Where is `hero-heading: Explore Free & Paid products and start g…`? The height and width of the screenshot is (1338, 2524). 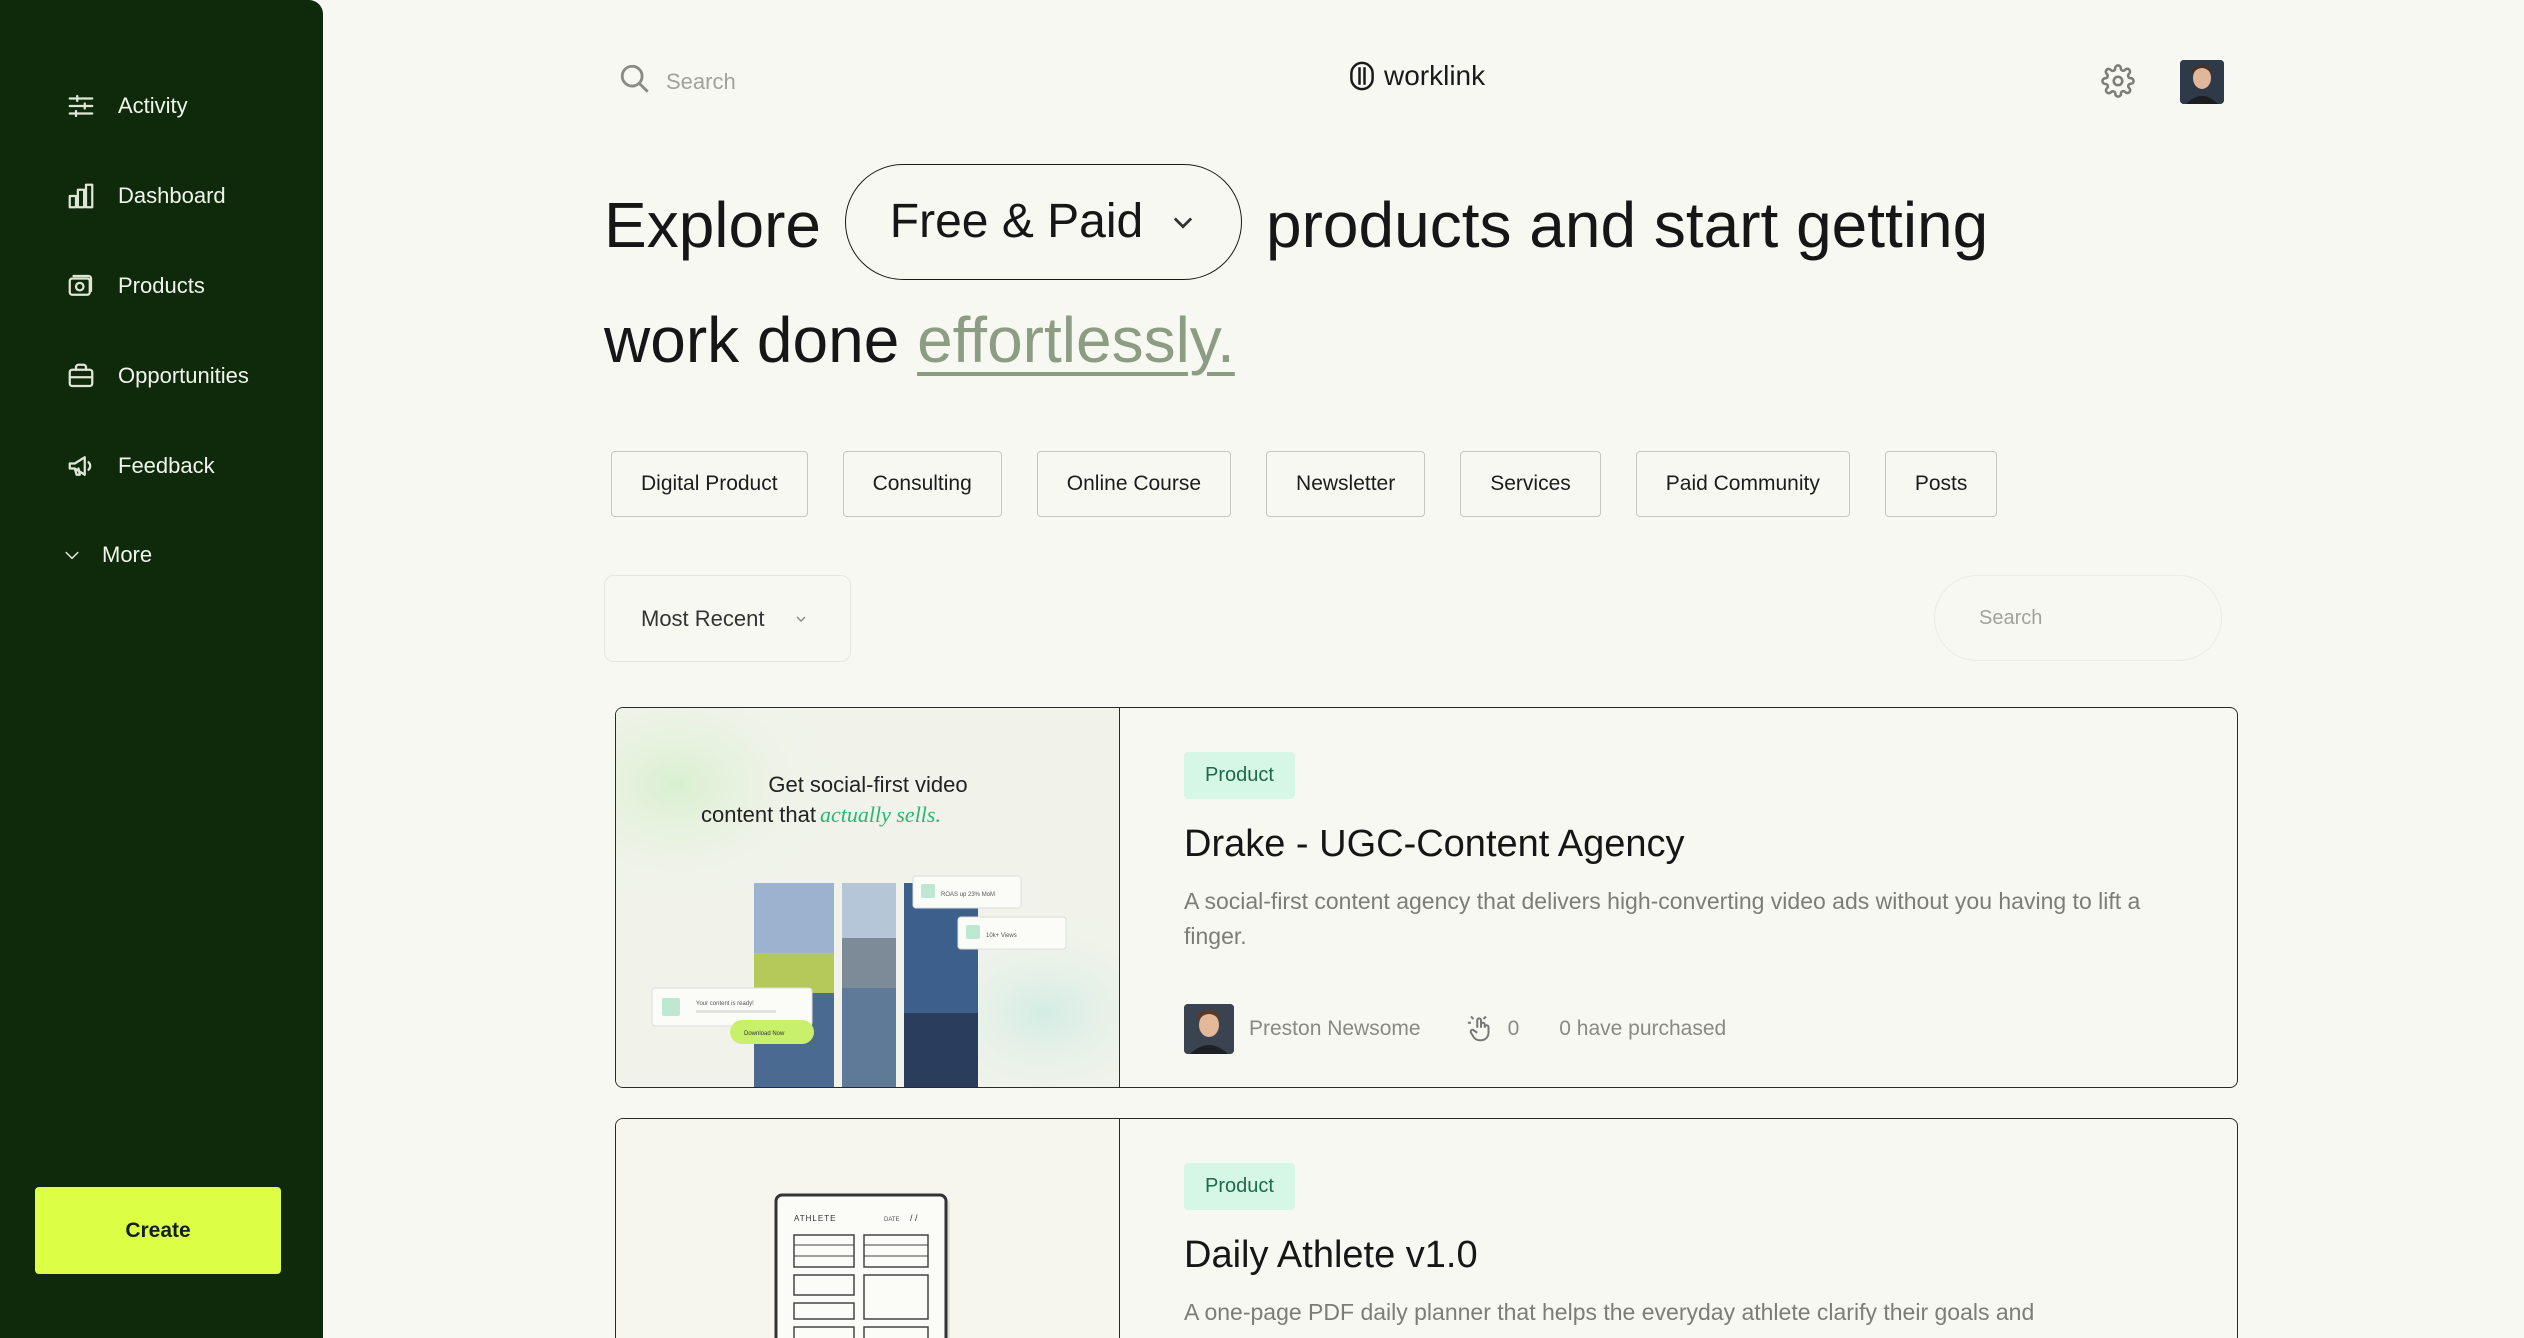 hero-heading: Explore Free & Paid products and start g… is located at coordinates (1364, 278).